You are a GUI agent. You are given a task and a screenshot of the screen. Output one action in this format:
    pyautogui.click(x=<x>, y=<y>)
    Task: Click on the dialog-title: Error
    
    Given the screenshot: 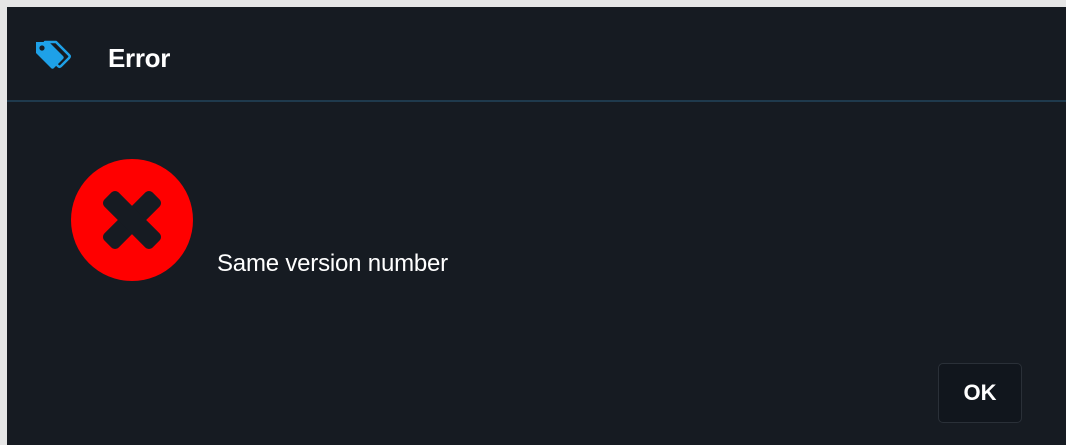 What is the action you would take?
    pyautogui.click(x=139, y=58)
    